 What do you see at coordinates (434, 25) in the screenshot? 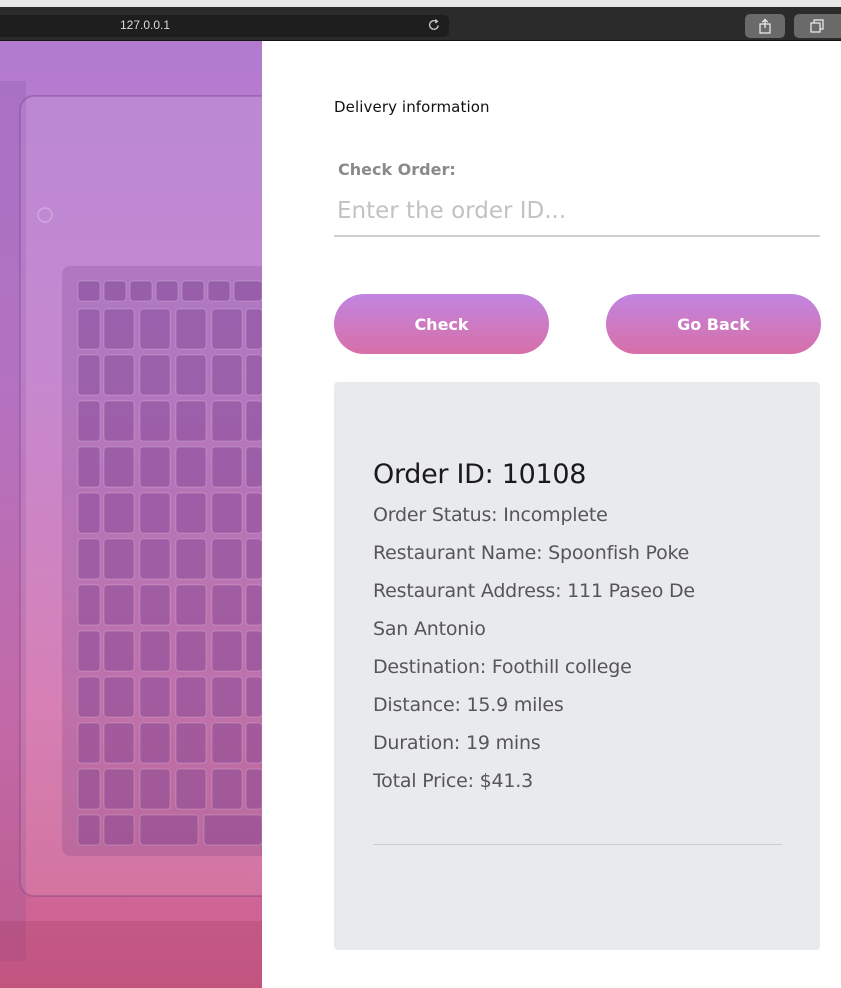
I see `reload-icon` at bounding box center [434, 25].